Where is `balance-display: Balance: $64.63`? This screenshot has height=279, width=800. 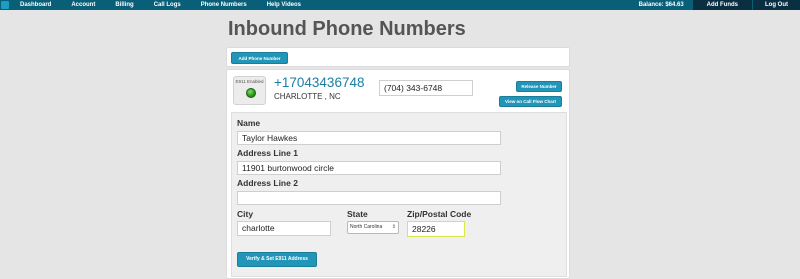
balance-display: Balance: $64.63 is located at coordinates (661, 5).